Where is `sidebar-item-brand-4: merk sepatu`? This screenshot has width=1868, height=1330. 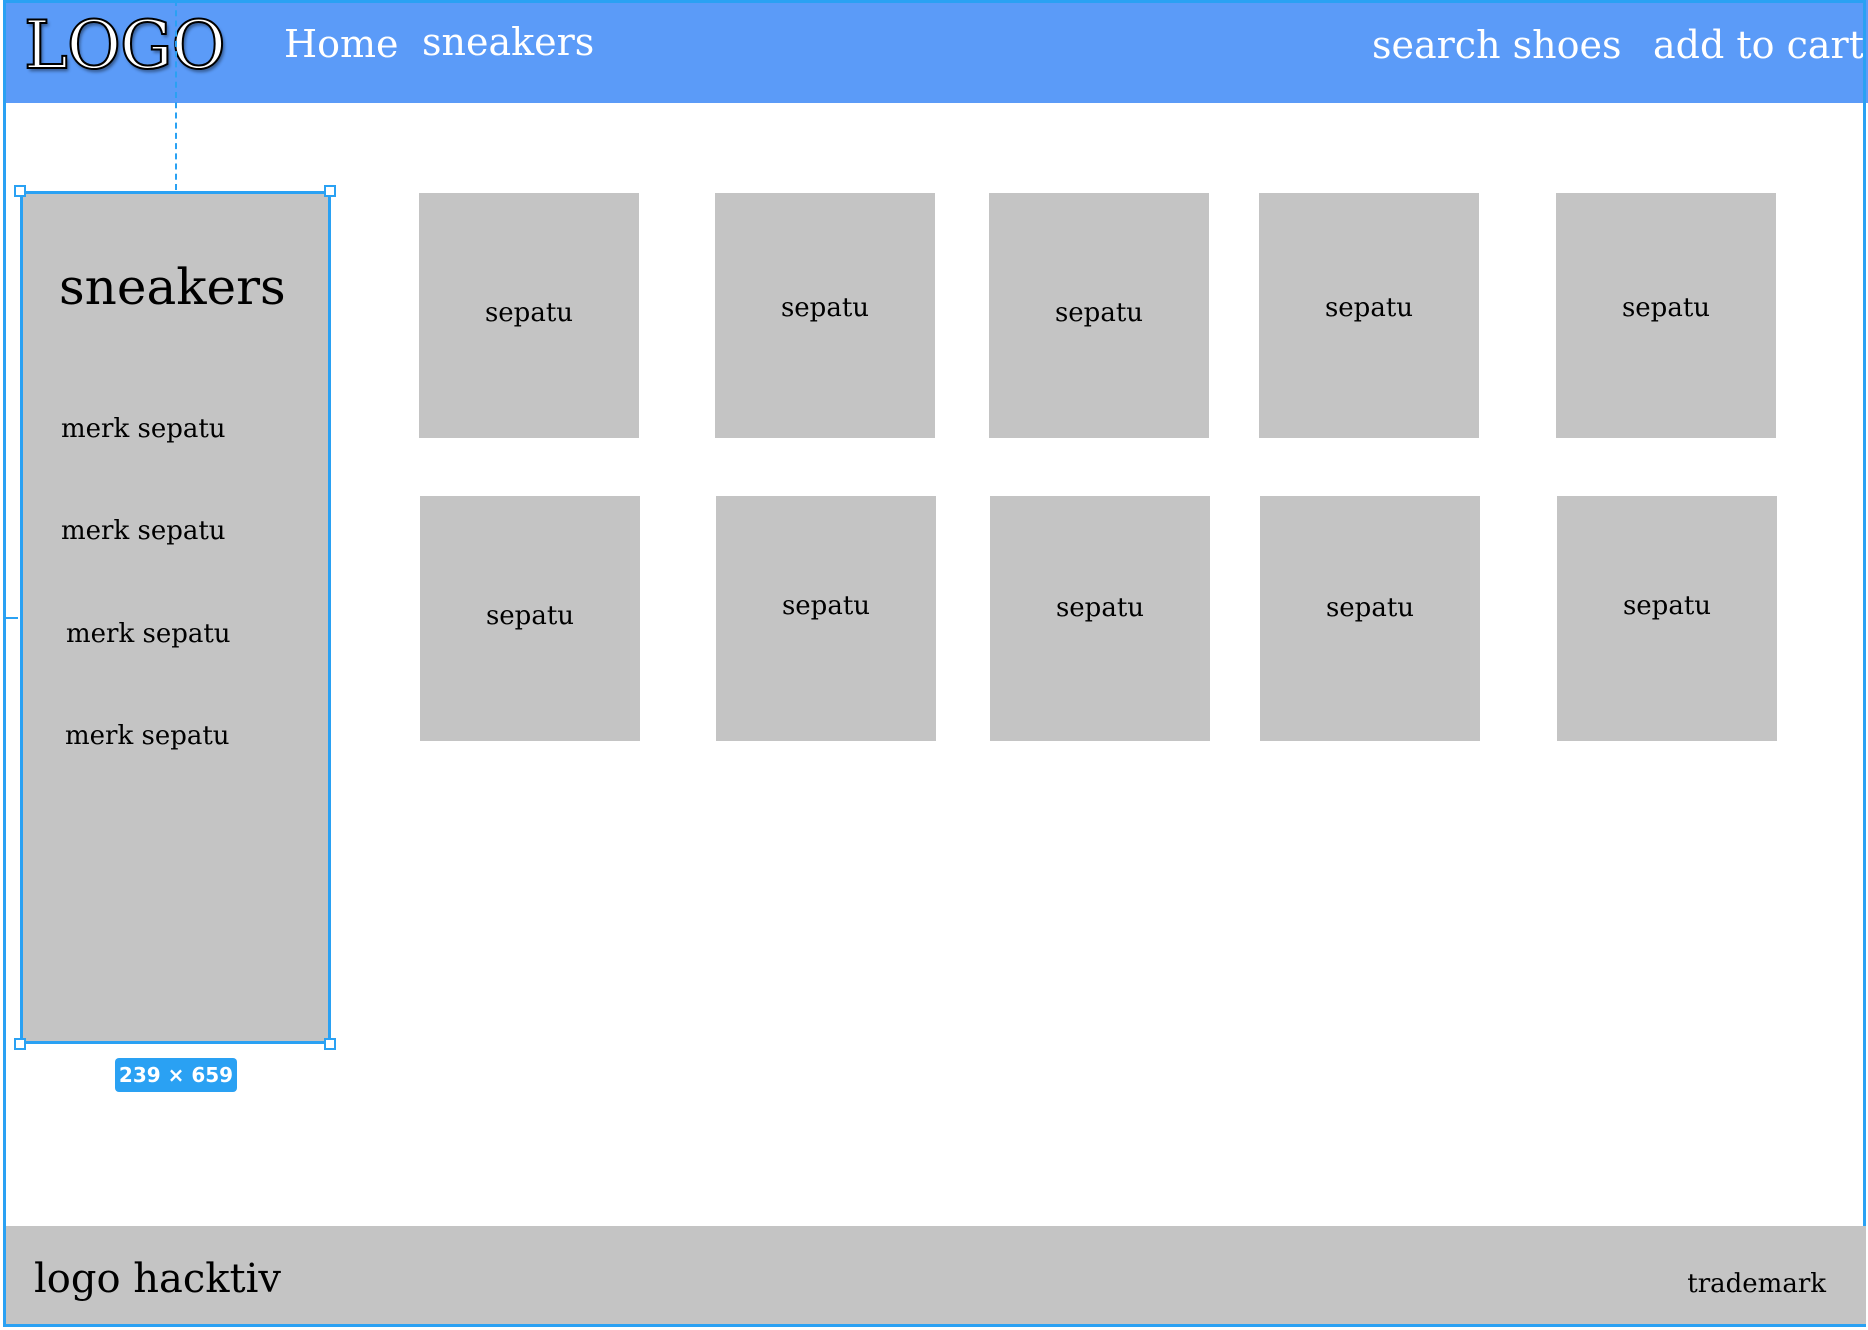
sidebar-item-brand-4: merk sepatu is located at coordinates (147, 736).